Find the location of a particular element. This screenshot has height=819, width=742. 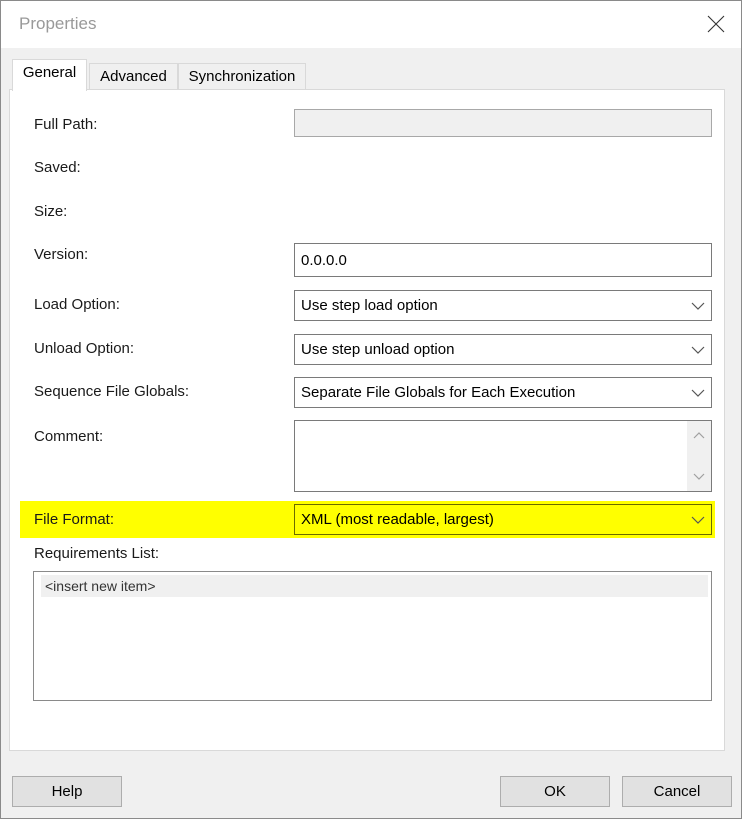

load-option-select: Use step load option is located at coordinates (503, 305).